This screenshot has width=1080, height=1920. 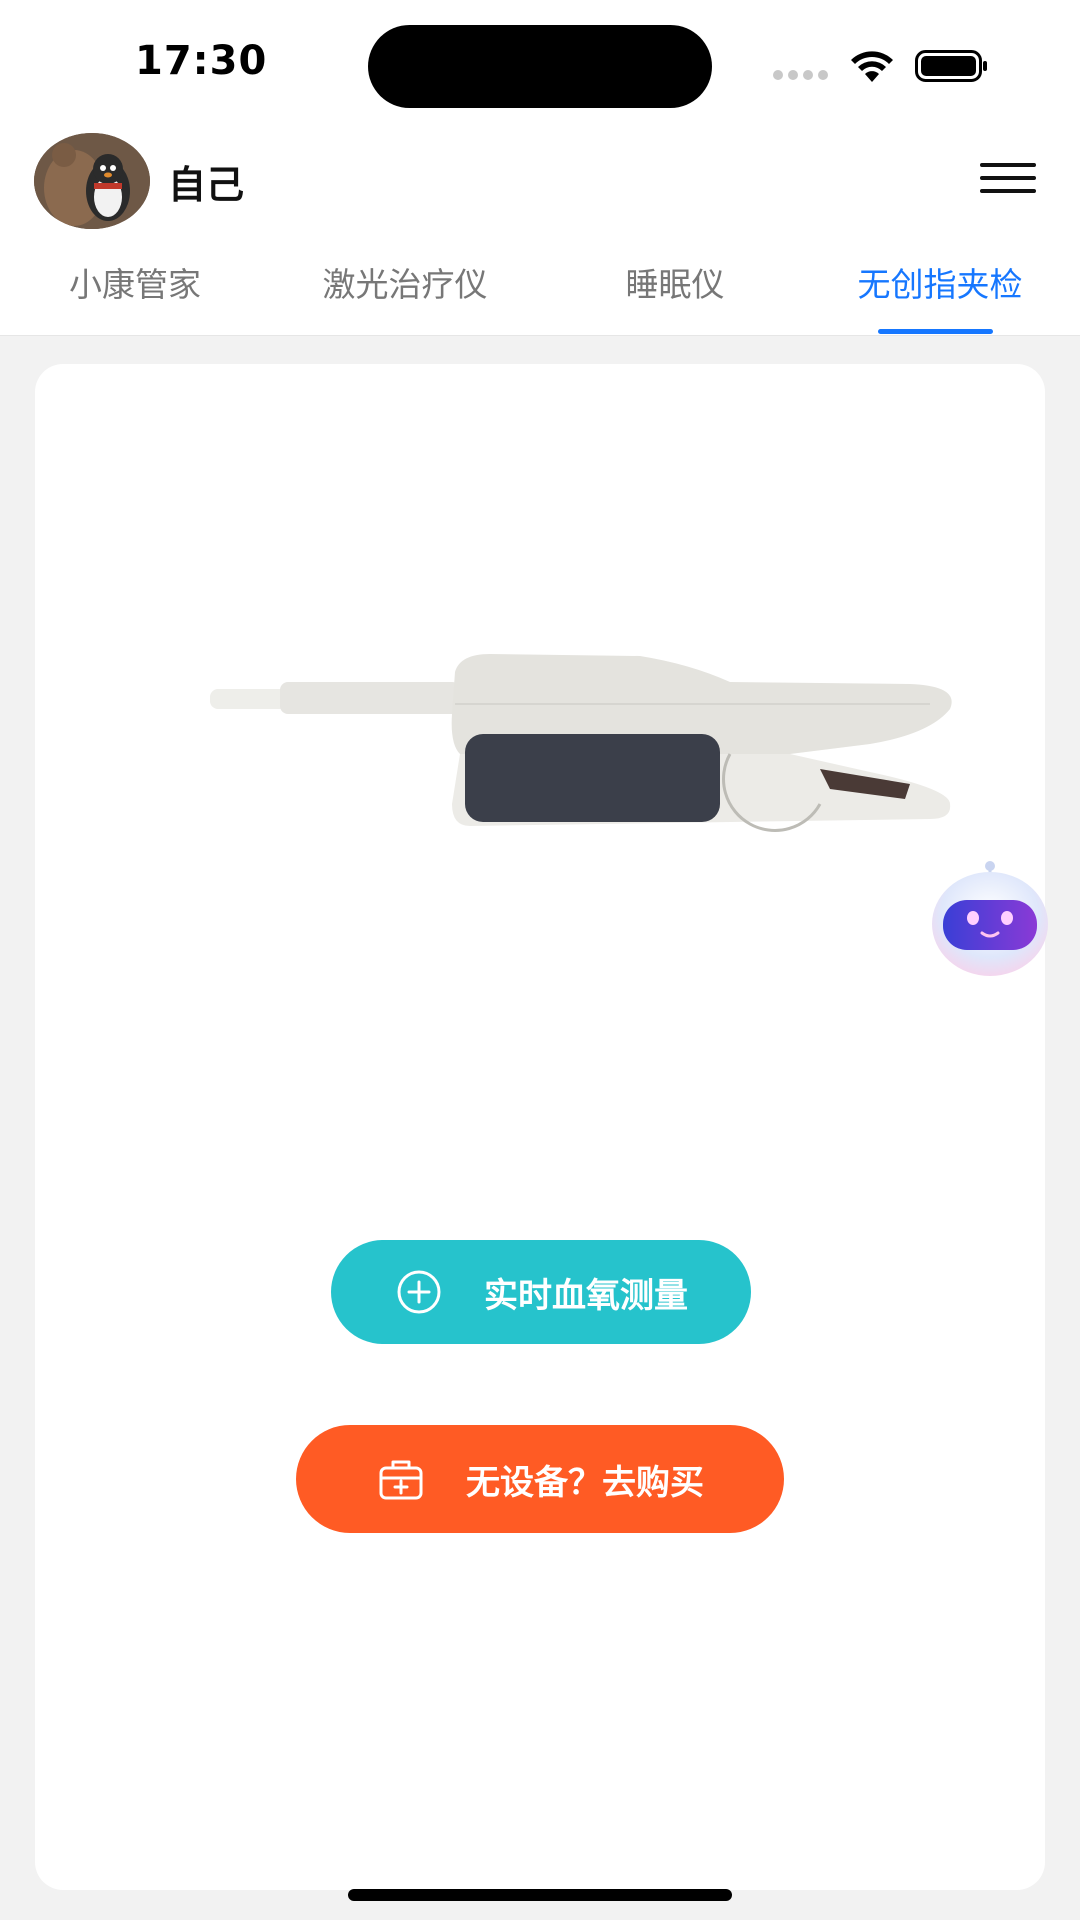 I want to click on battery-icon, so click(x=951, y=66).